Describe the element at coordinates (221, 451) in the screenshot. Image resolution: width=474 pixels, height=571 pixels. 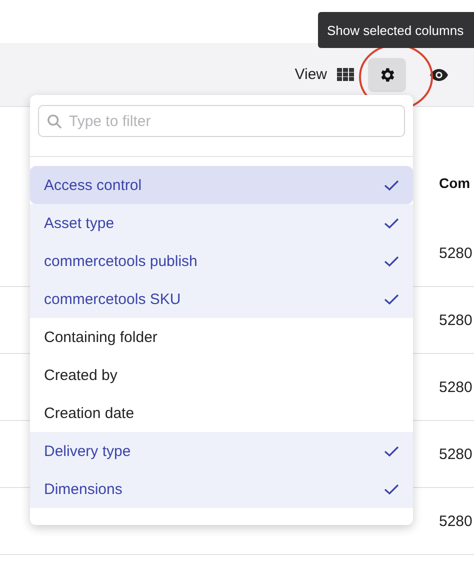
I see `column-option: Delivery type` at that location.